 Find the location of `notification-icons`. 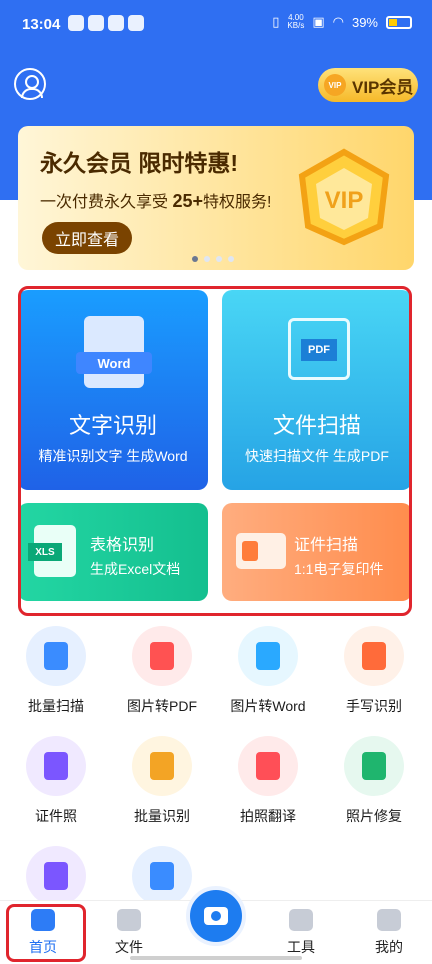

notification-icons is located at coordinates (106, 23).